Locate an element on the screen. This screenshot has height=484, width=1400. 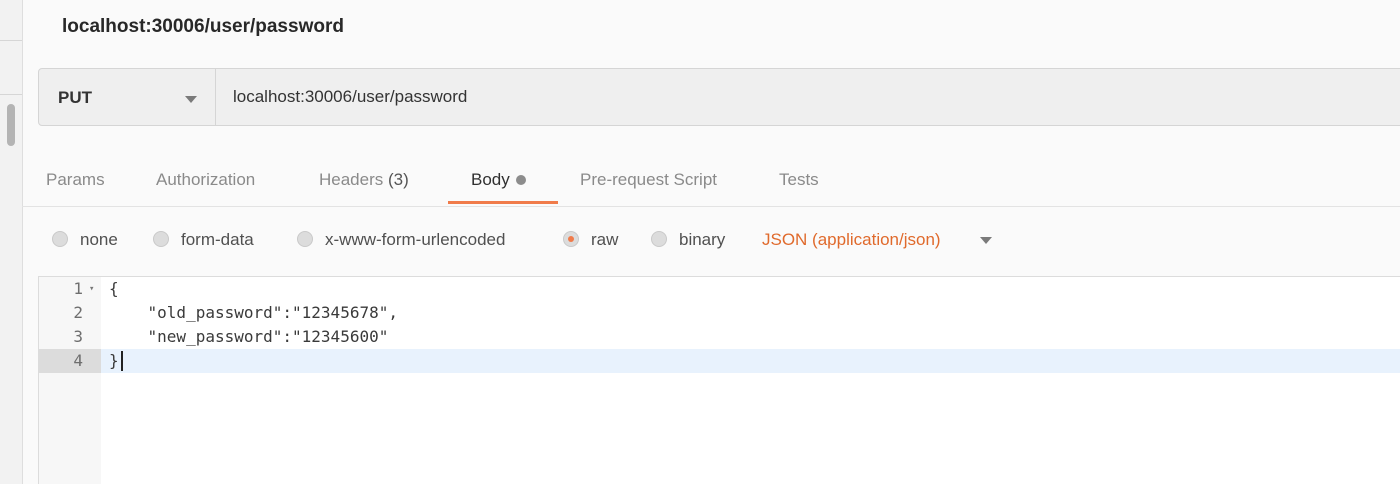
request-title: localhost:30006/user/password is located at coordinates (203, 26).